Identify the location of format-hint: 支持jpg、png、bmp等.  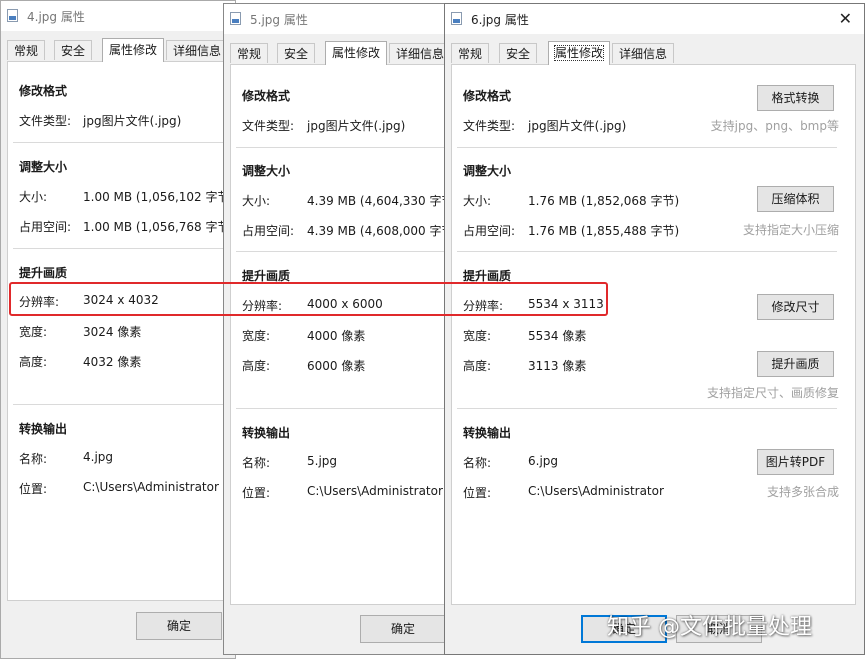
(774, 126).